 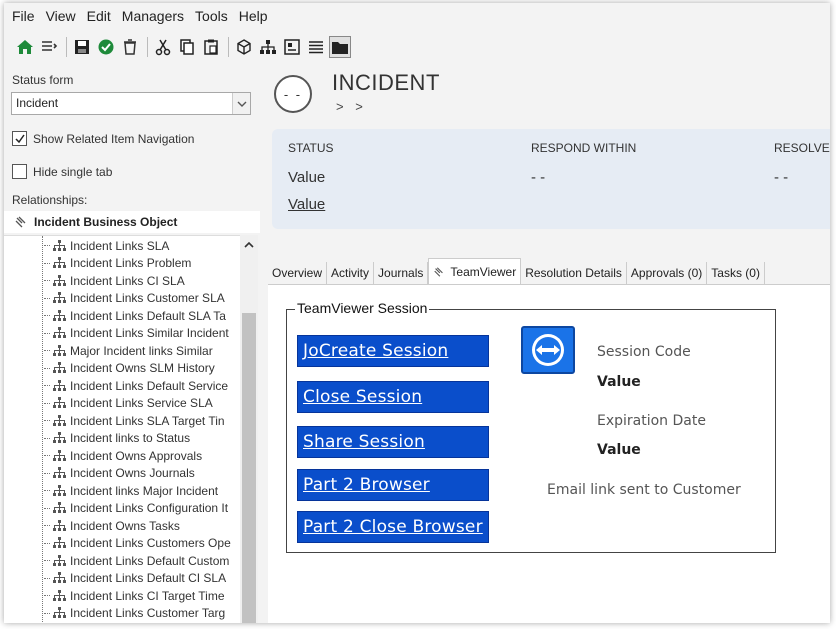 What do you see at coordinates (142, 490) in the screenshot?
I see `tree-item: Incident links Major Incident` at bounding box center [142, 490].